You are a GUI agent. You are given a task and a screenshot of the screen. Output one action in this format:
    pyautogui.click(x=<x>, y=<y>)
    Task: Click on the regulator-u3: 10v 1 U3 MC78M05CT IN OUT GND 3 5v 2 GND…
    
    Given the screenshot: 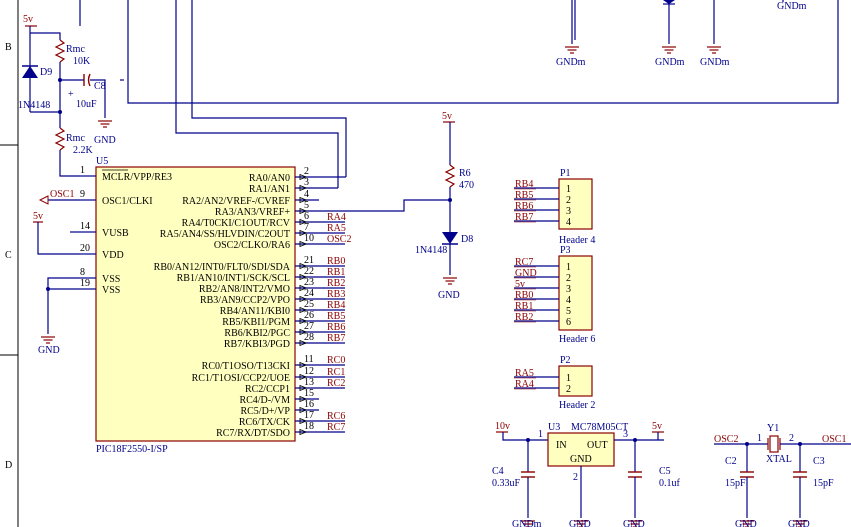 What is the action you would take?
    pyautogui.click(x=586, y=474)
    